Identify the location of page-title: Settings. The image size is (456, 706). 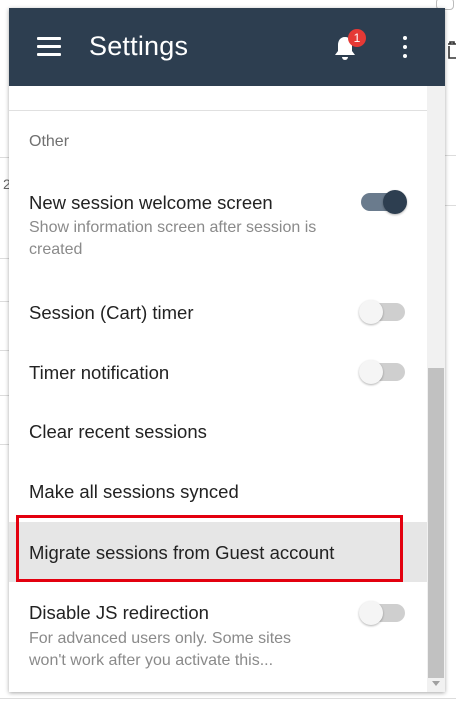
(139, 46).